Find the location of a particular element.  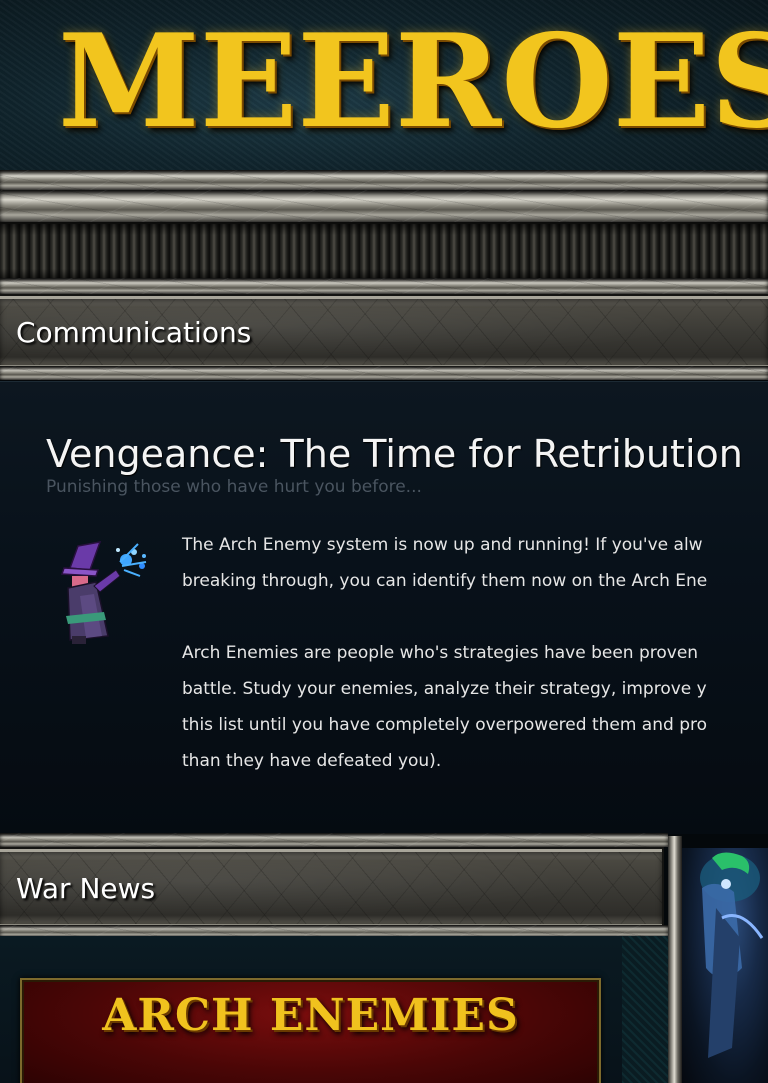

communications-bar: Communications is located at coordinates (384, 332).